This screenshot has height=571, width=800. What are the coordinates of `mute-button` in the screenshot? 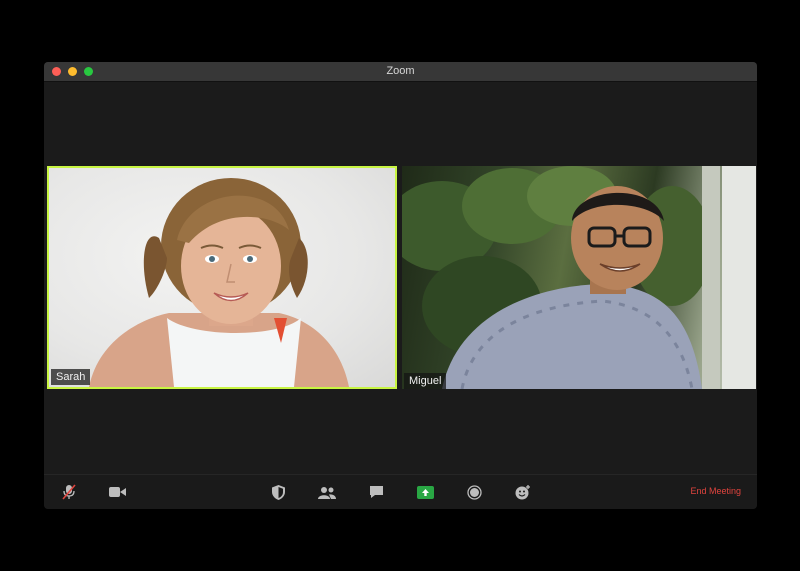 It's located at (69, 492).